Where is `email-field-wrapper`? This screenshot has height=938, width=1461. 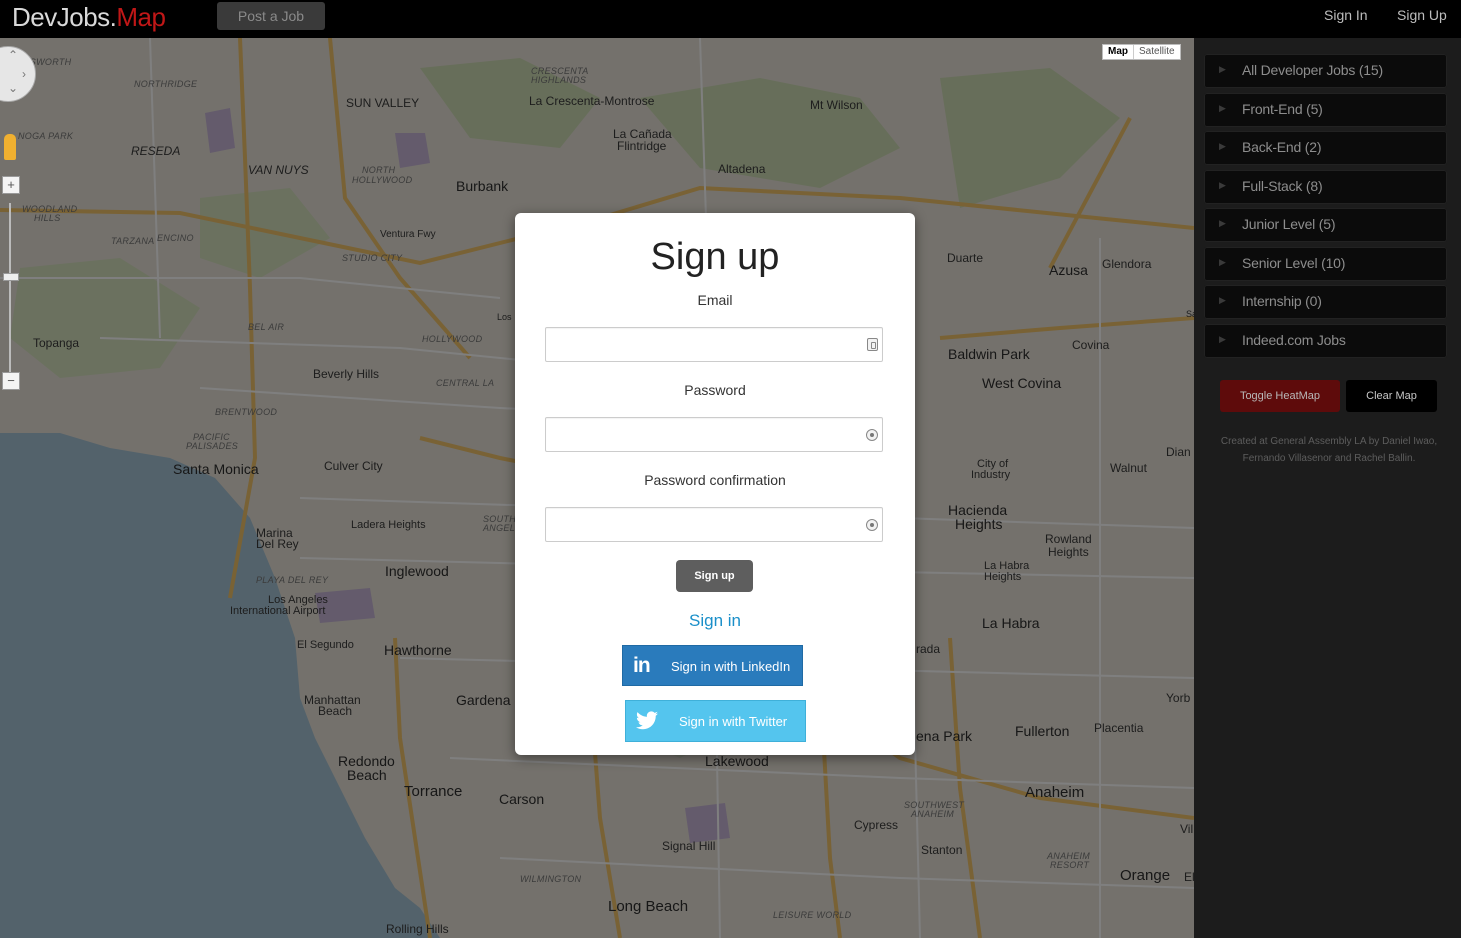 email-field-wrapper is located at coordinates (714, 344).